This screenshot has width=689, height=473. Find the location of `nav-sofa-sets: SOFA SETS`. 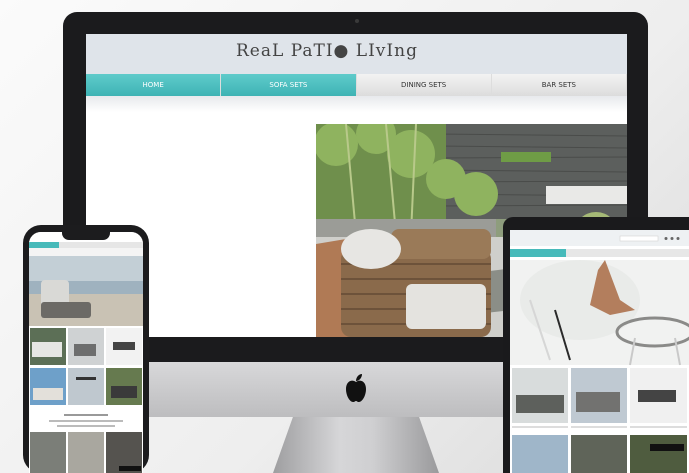

nav-sofa-sets: SOFA SETS is located at coordinates (289, 85).